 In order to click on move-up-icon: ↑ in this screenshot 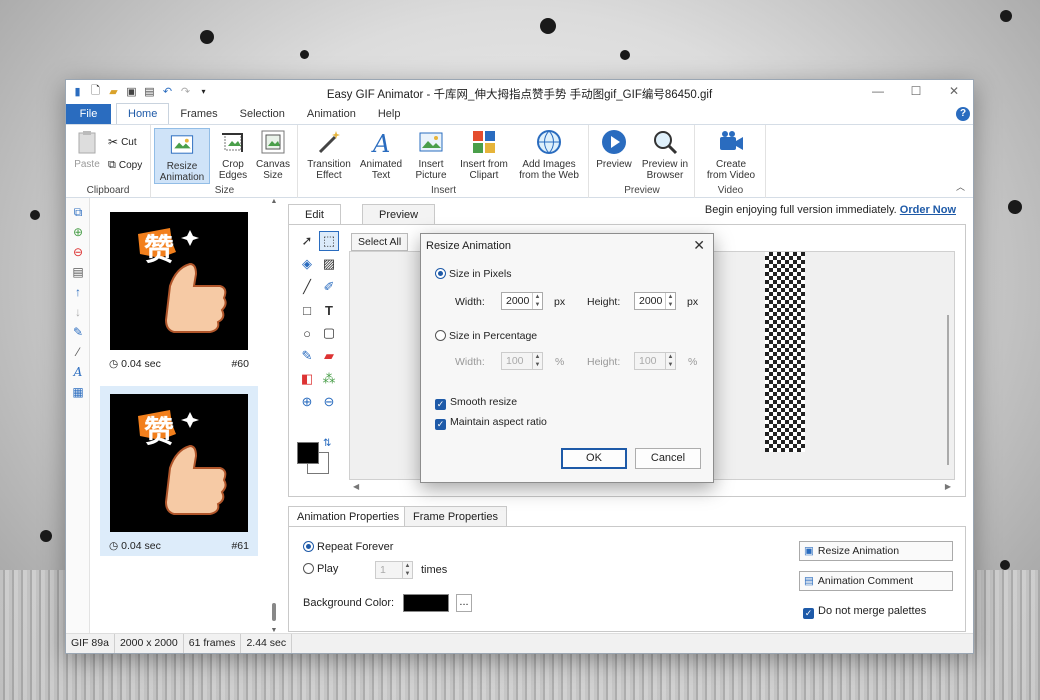, I will do `click(78, 292)`.